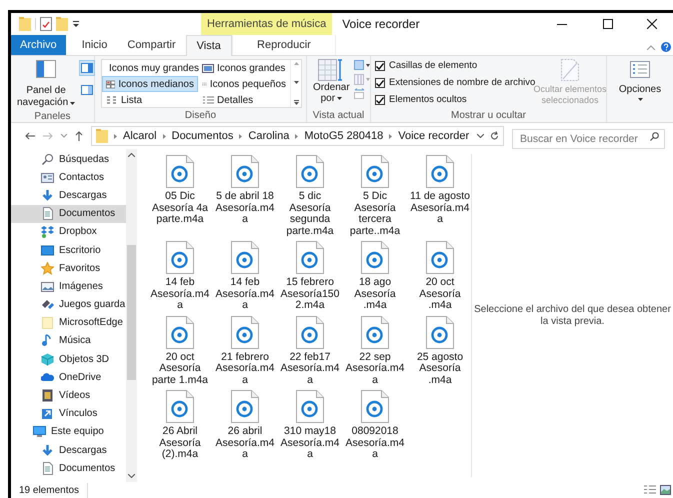 The width and height of the screenshot is (673, 498). What do you see at coordinates (651, 47) in the screenshot?
I see `collapse-ribbon-icon` at bounding box center [651, 47].